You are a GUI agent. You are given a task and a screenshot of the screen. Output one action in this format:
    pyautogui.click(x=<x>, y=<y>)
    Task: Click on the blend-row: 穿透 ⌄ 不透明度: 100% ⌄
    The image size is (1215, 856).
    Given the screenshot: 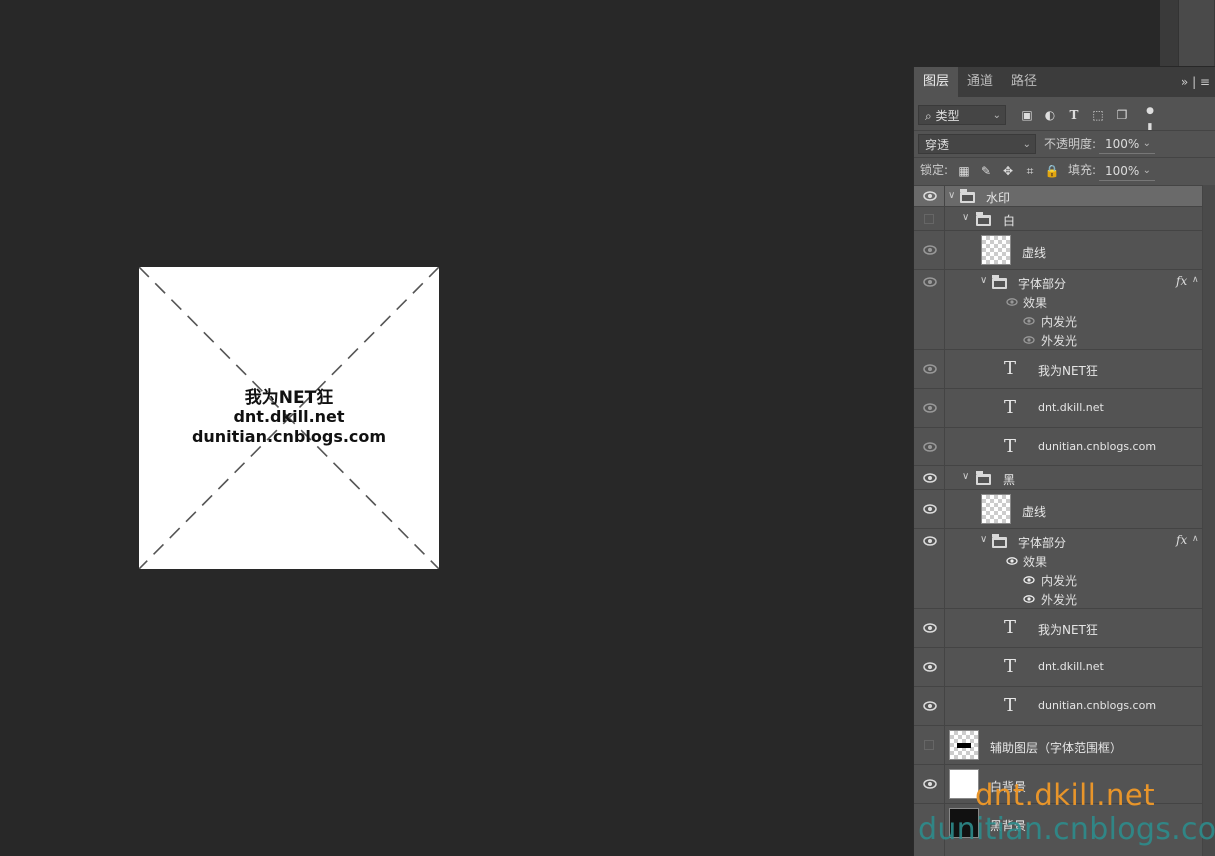 What is the action you would take?
    pyautogui.click(x=1064, y=145)
    